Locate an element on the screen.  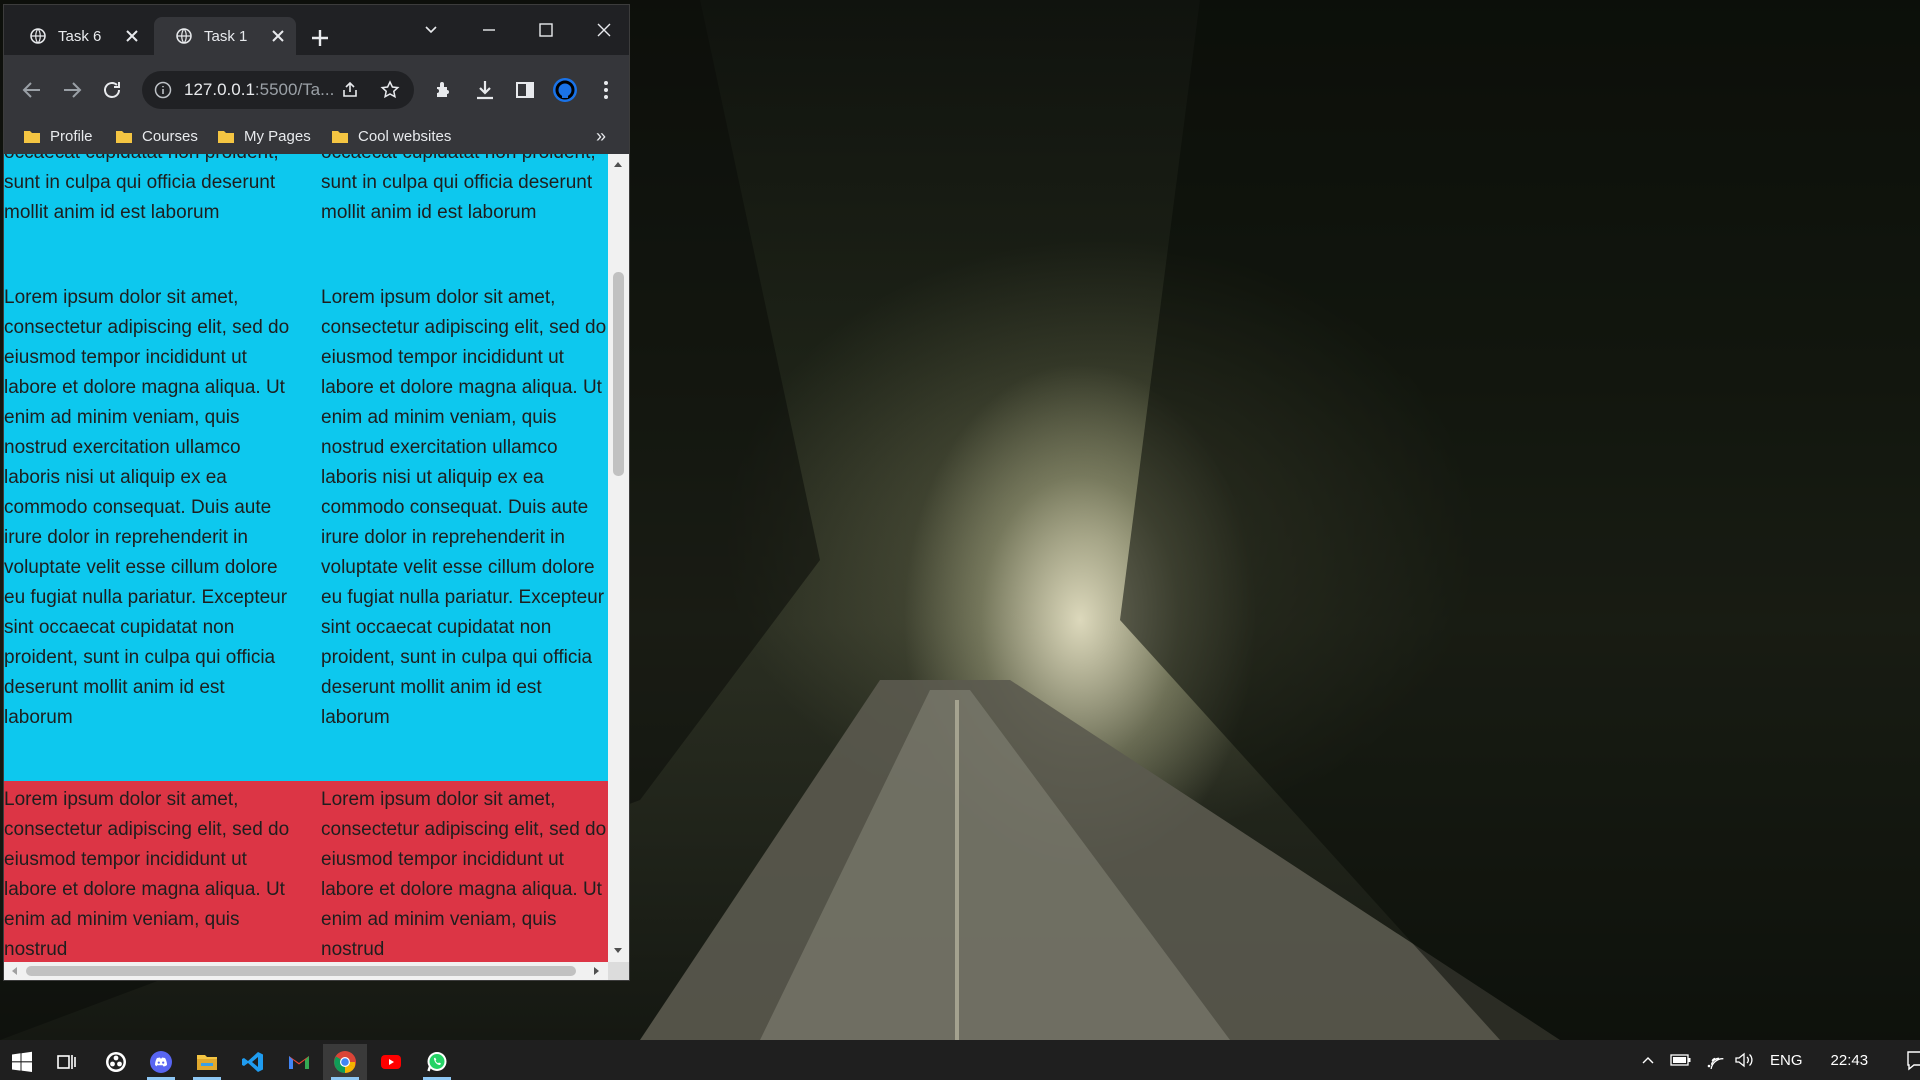
task-view-icon is located at coordinates (66, 1062).